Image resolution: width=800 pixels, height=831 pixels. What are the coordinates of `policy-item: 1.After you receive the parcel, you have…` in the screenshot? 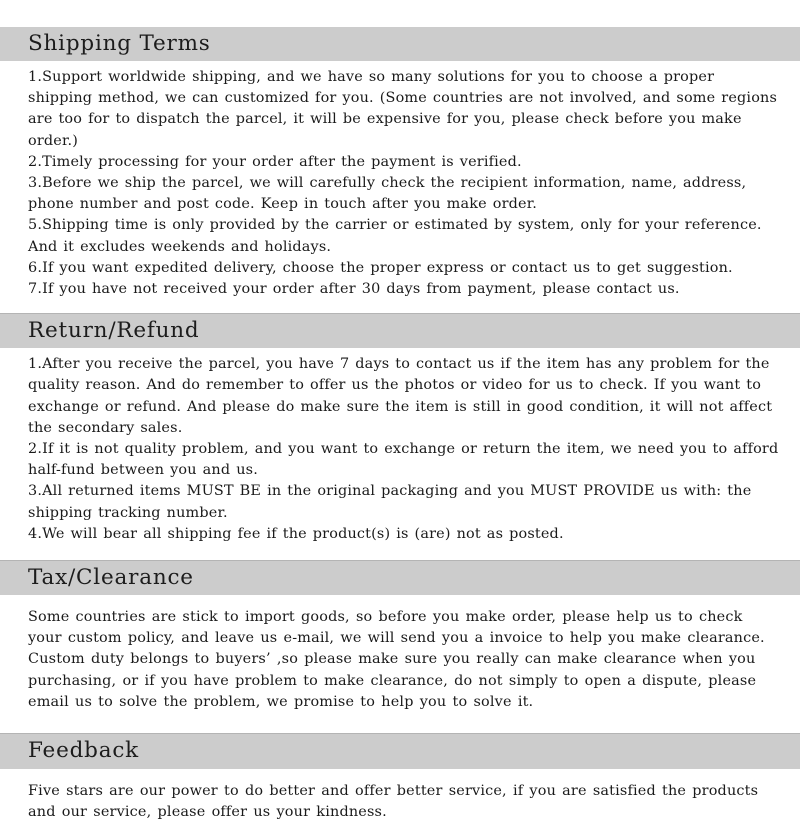 It's located at (400, 396).